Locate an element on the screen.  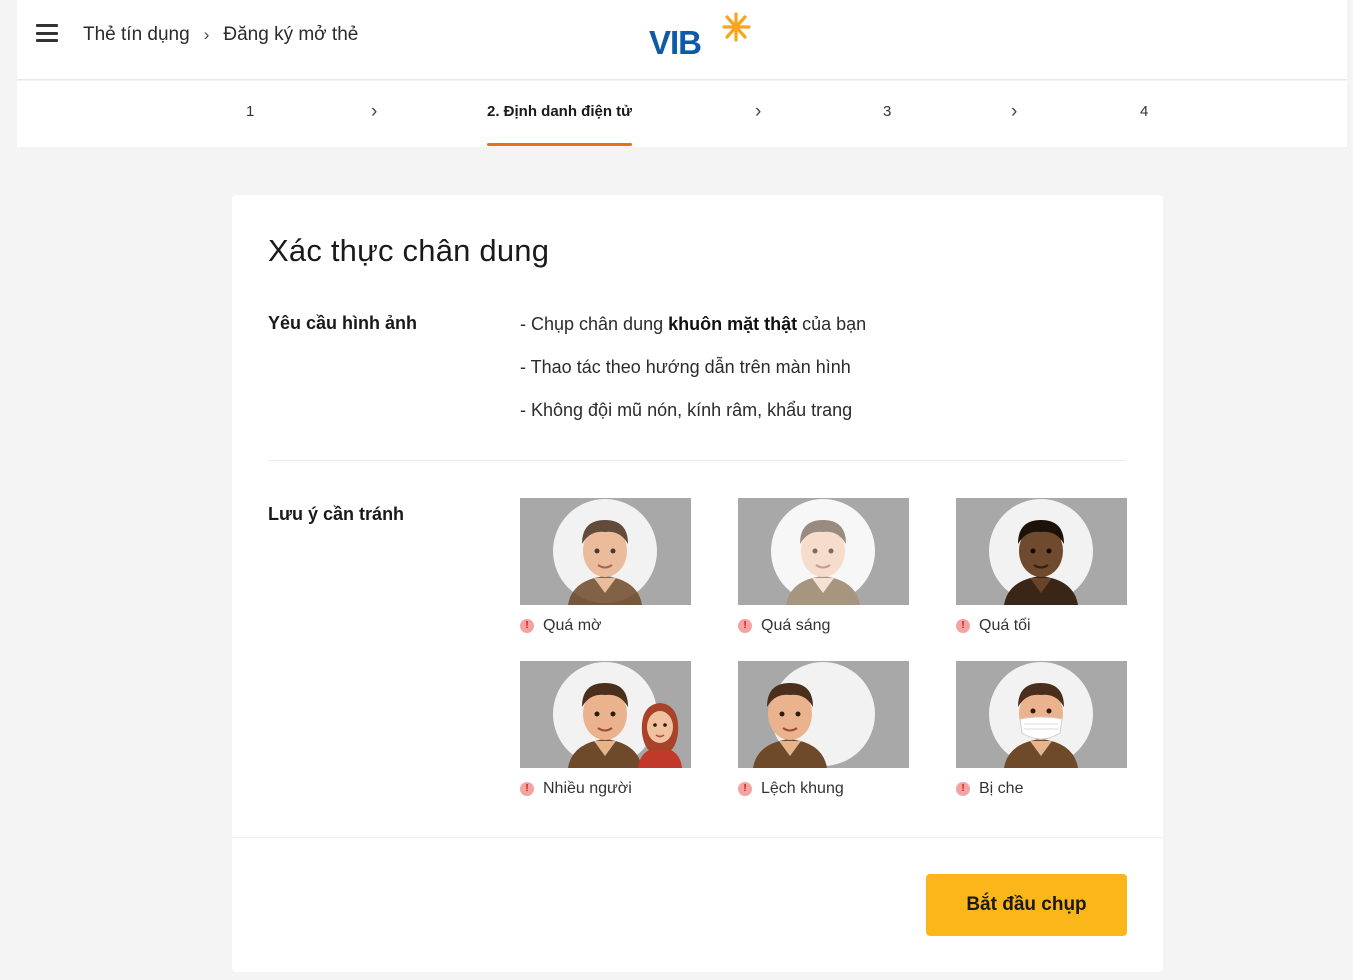
avoid-example-multiple-people: ! Nhiều người is located at coordinates (605, 729).